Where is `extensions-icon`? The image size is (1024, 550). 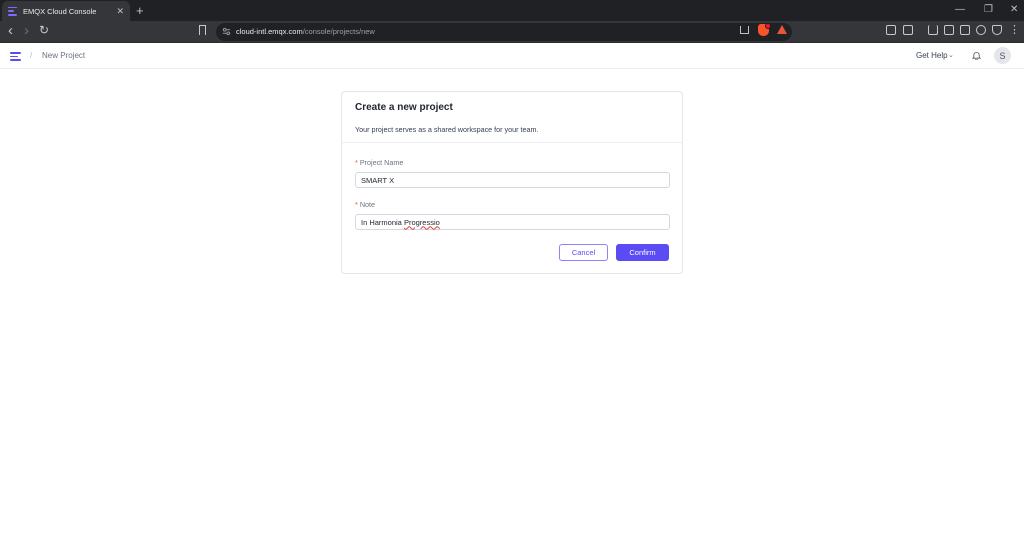 extensions-icon is located at coordinates (891, 30).